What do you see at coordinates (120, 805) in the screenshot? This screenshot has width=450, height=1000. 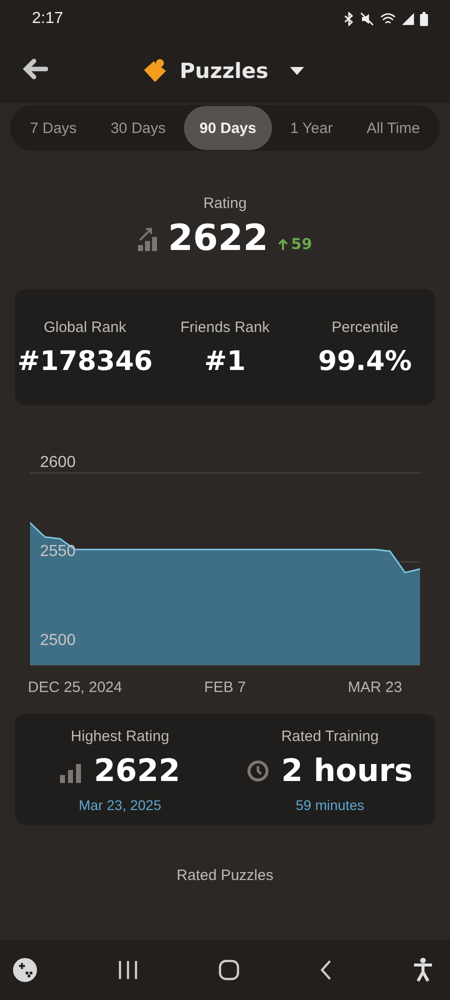 I see `stat-detail: Mar 23, 2025` at bounding box center [120, 805].